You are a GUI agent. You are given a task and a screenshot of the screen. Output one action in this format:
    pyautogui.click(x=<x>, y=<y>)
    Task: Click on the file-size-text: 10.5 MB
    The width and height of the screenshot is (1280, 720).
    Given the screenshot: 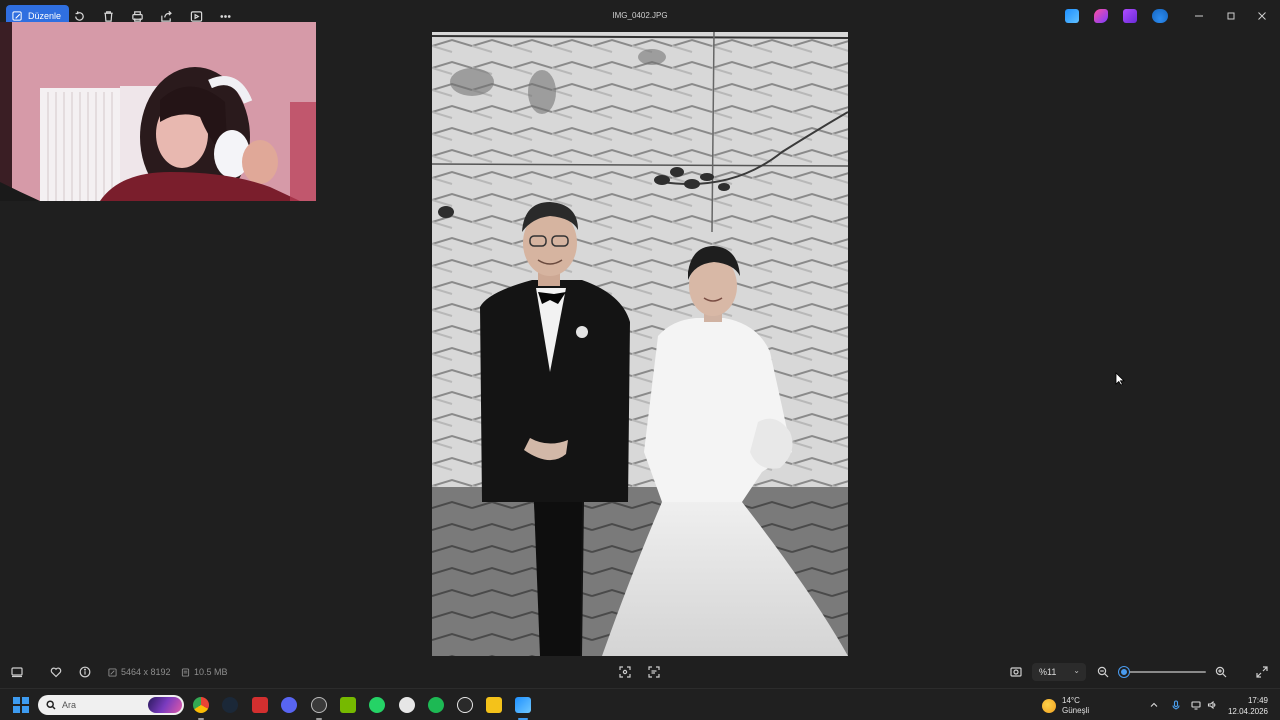 What is the action you would take?
    pyautogui.click(x=211, y=672)
    